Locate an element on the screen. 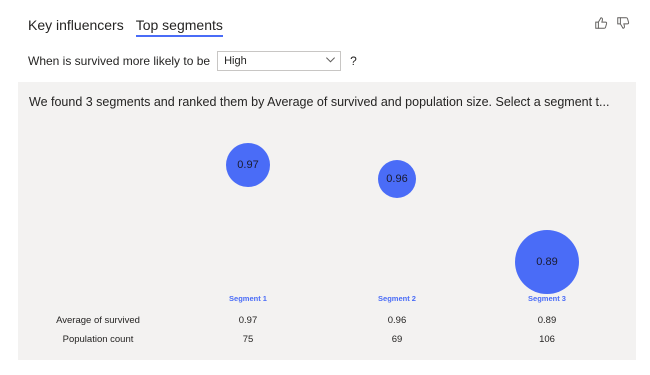 This screenshot has width=650, height=375. segment-3-label: Segment 3 is located at coordinates (547, 298).